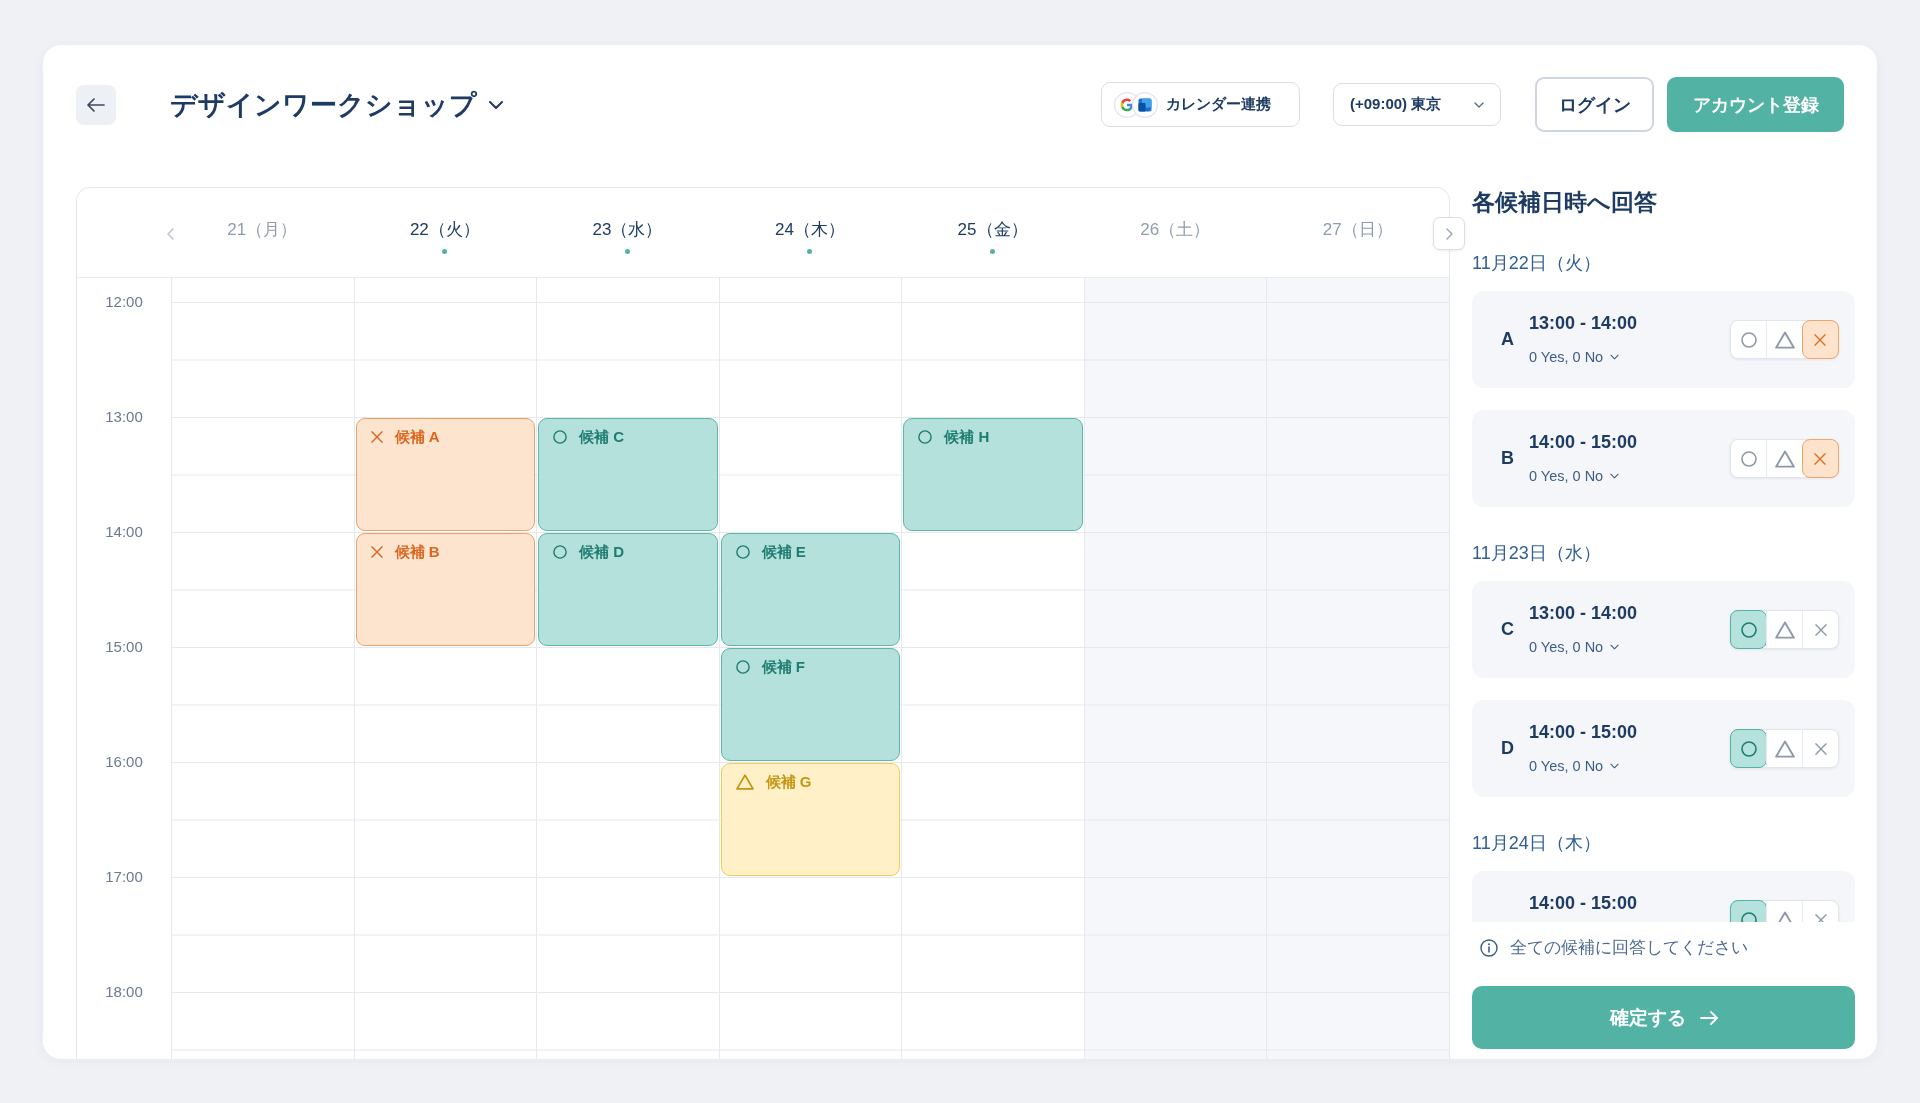 This screenshot has height=1103, width=1920. I want to click on day-label: 26（土）, so click(1175, 230).